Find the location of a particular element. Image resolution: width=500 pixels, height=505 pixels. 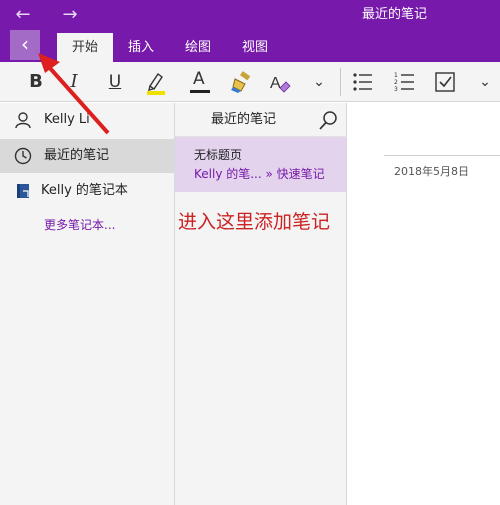

clear-formatting-button: A is located at coordinates (279, 82).